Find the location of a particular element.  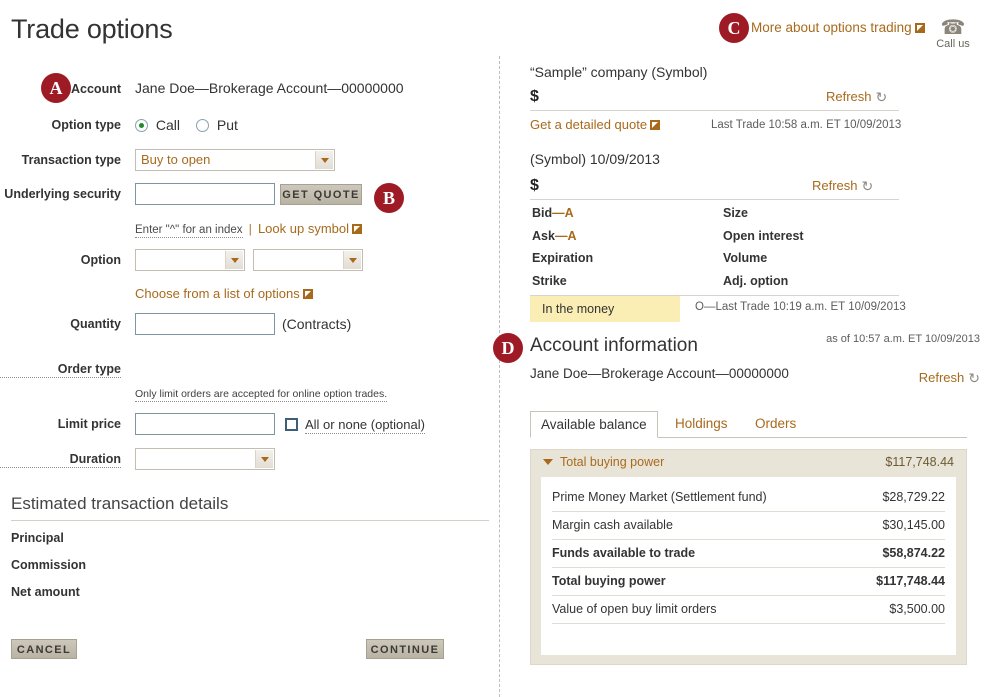

tab-available-balance: Available balance is located at coordinates (594, 424).